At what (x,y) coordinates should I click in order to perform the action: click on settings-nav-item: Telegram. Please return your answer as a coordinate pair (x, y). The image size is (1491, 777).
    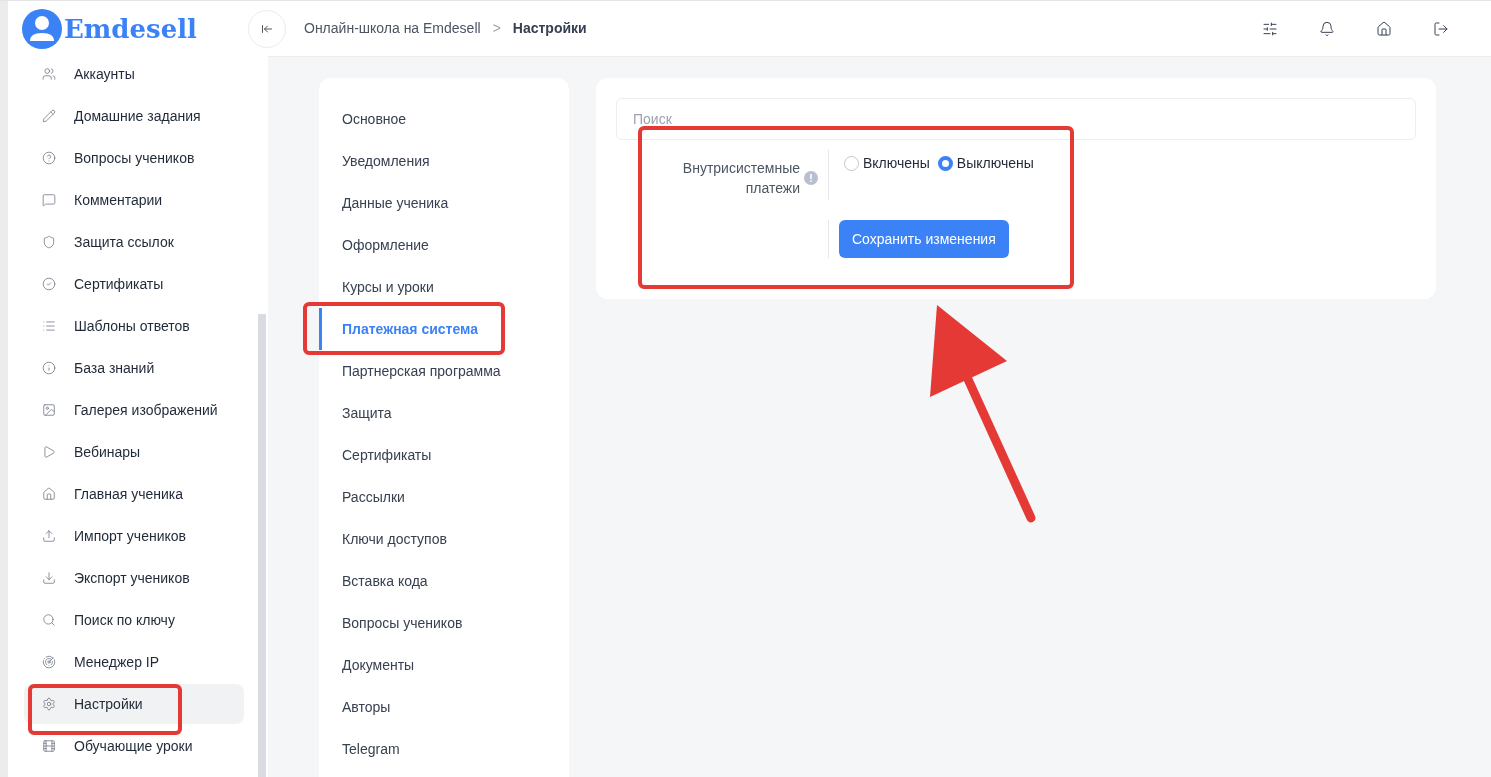
    Looking at the image, I should click on (444, 749).